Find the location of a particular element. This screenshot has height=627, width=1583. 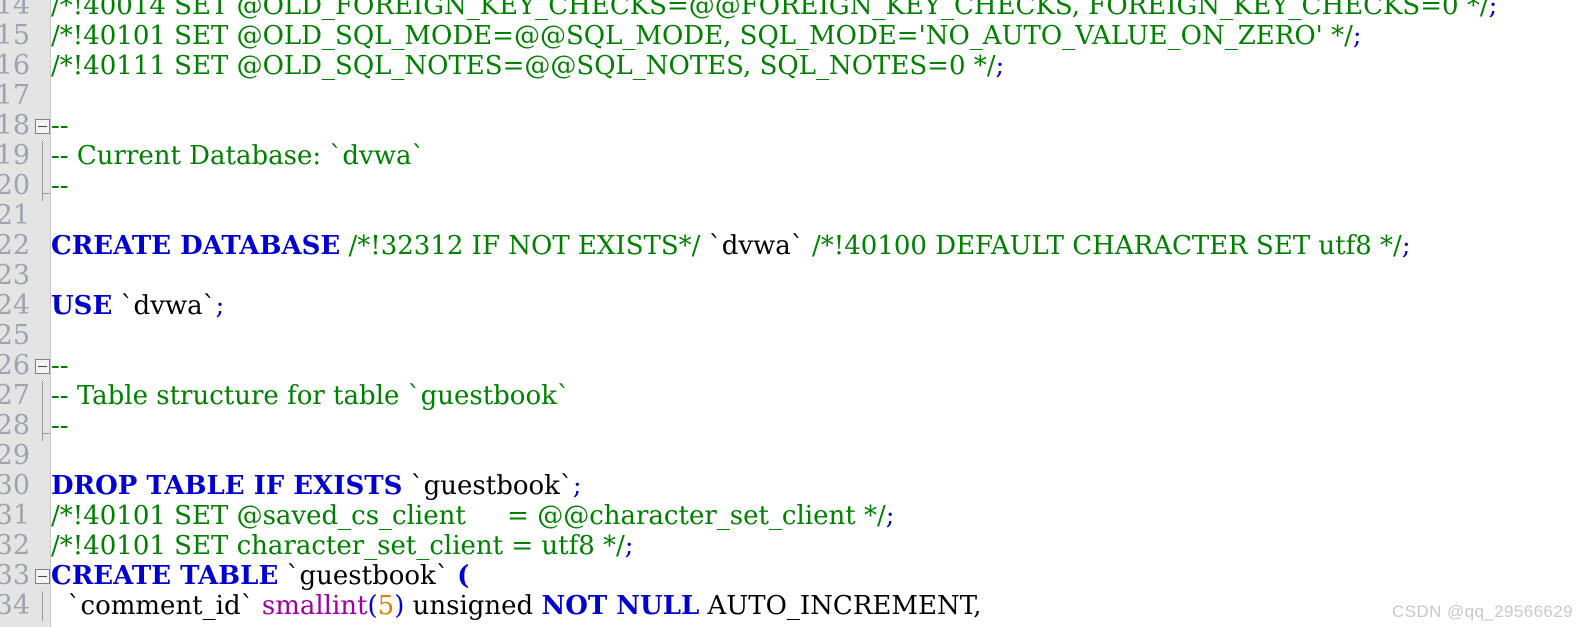

code-token: DROP TABLE IF EXISTS is located at coordinates (227, 486).